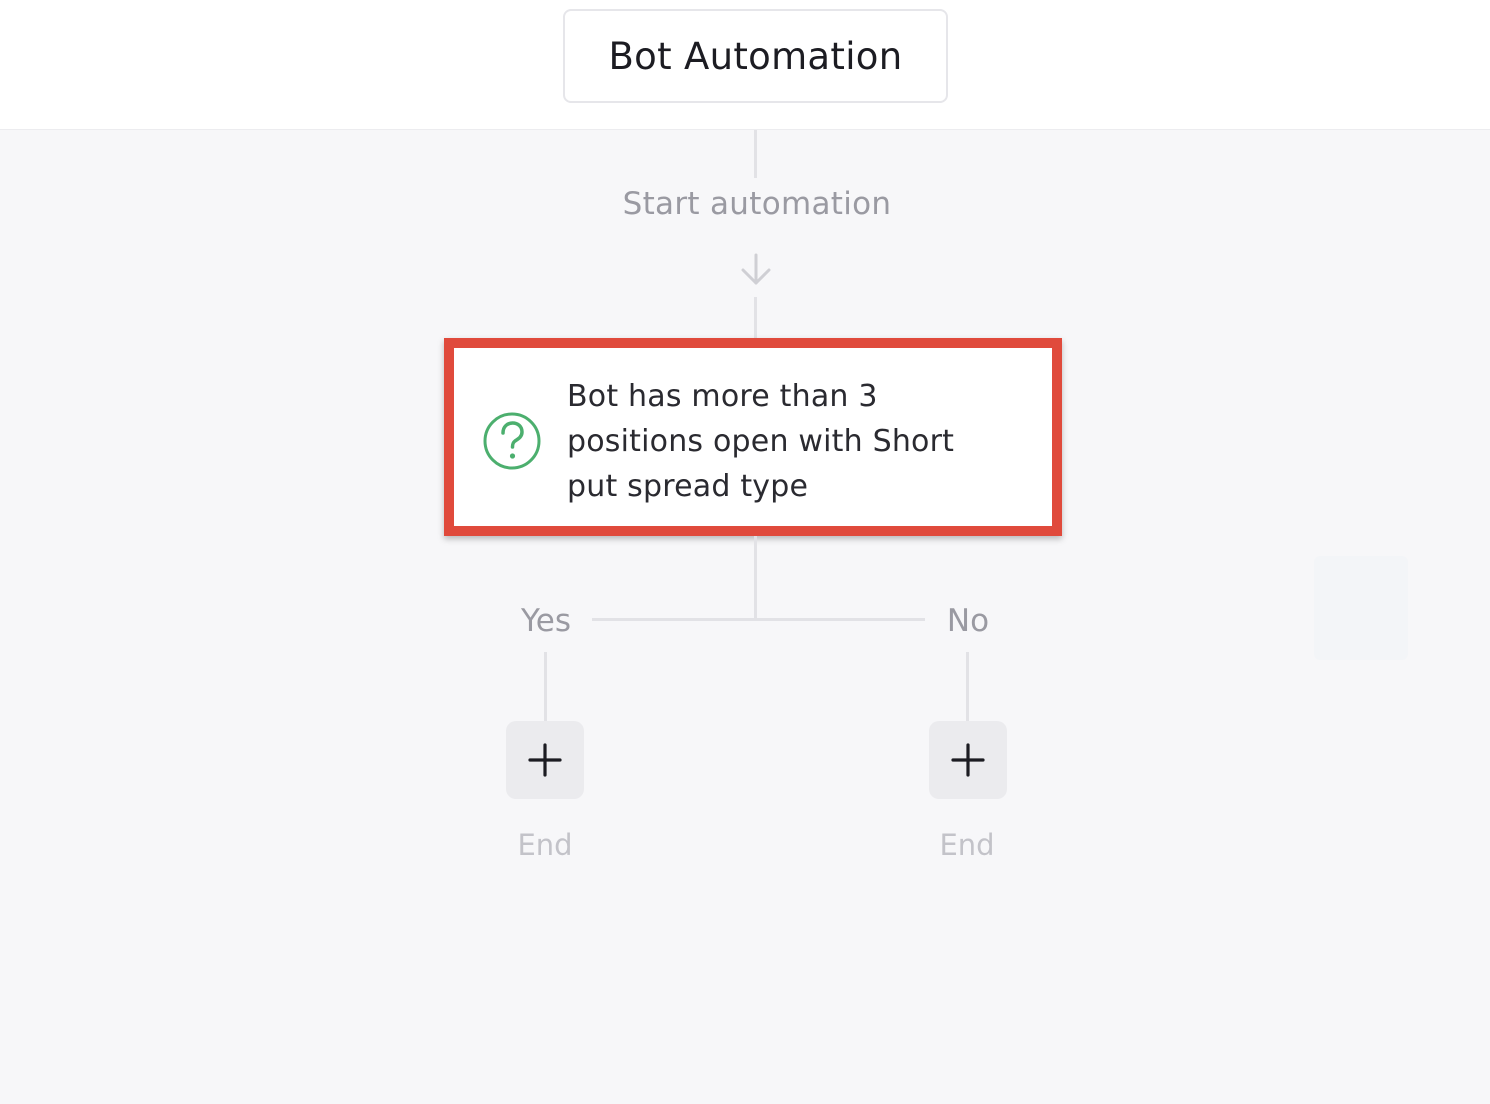 The image size is (1490, 1104). What do you see at coordinates (545, 845) in the screenshot?
I see `yes-end-label: End` at bounding box center [545, 845].